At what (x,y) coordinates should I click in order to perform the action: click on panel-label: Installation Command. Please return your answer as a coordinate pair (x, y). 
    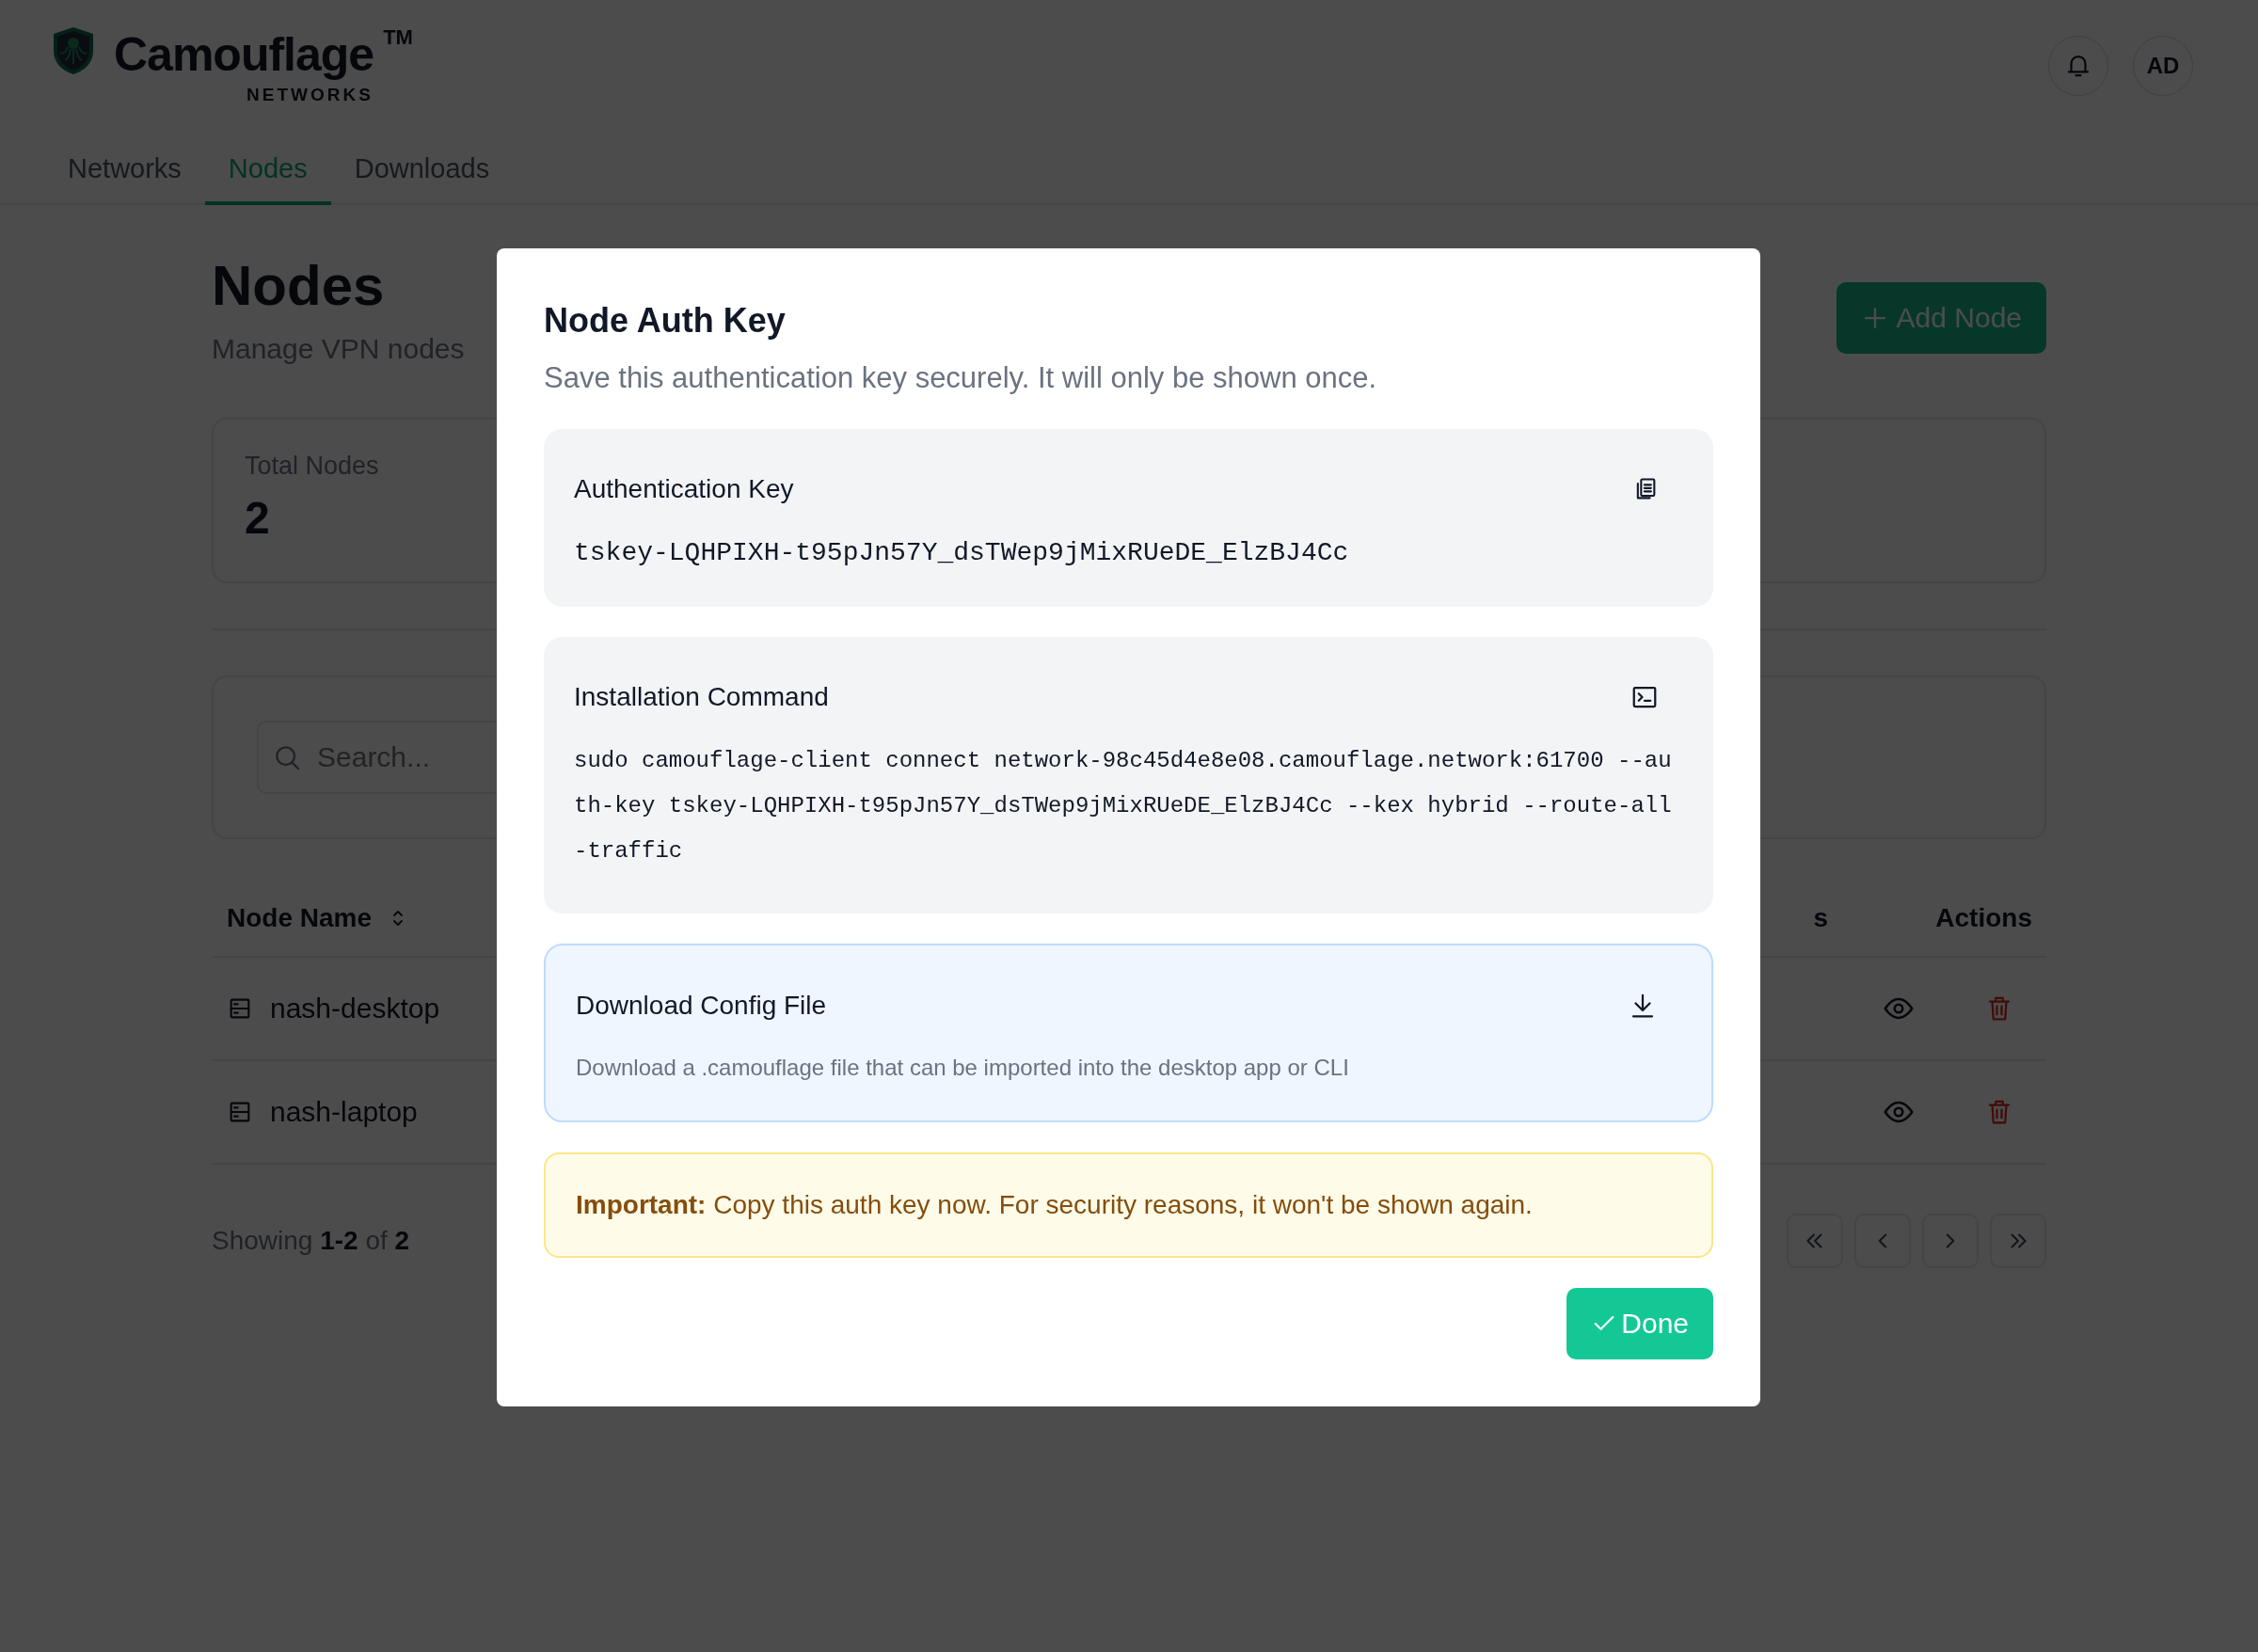
    Looking at the image, I should click on (701, 697).